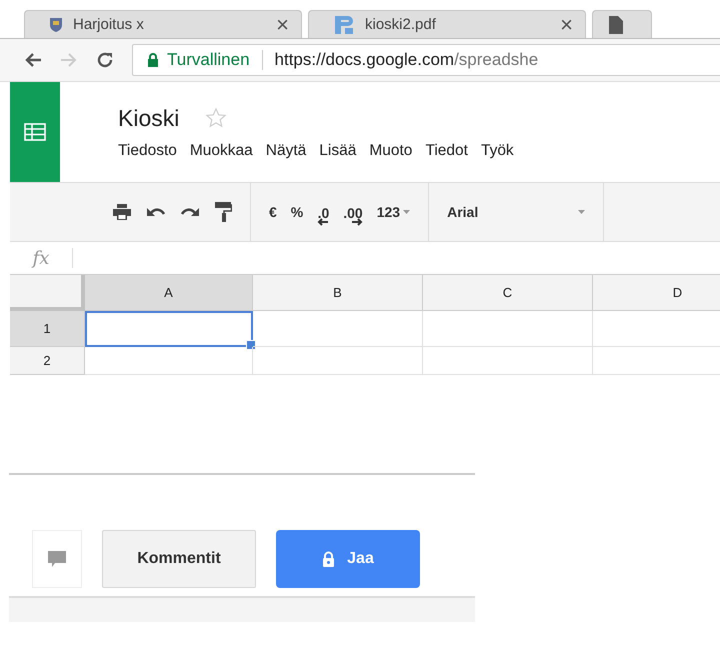 The width and height of the screenshot is (720, 667). Describe the element at coordinates (122, 212) in the screenshot. I see `print-icon` at that location.